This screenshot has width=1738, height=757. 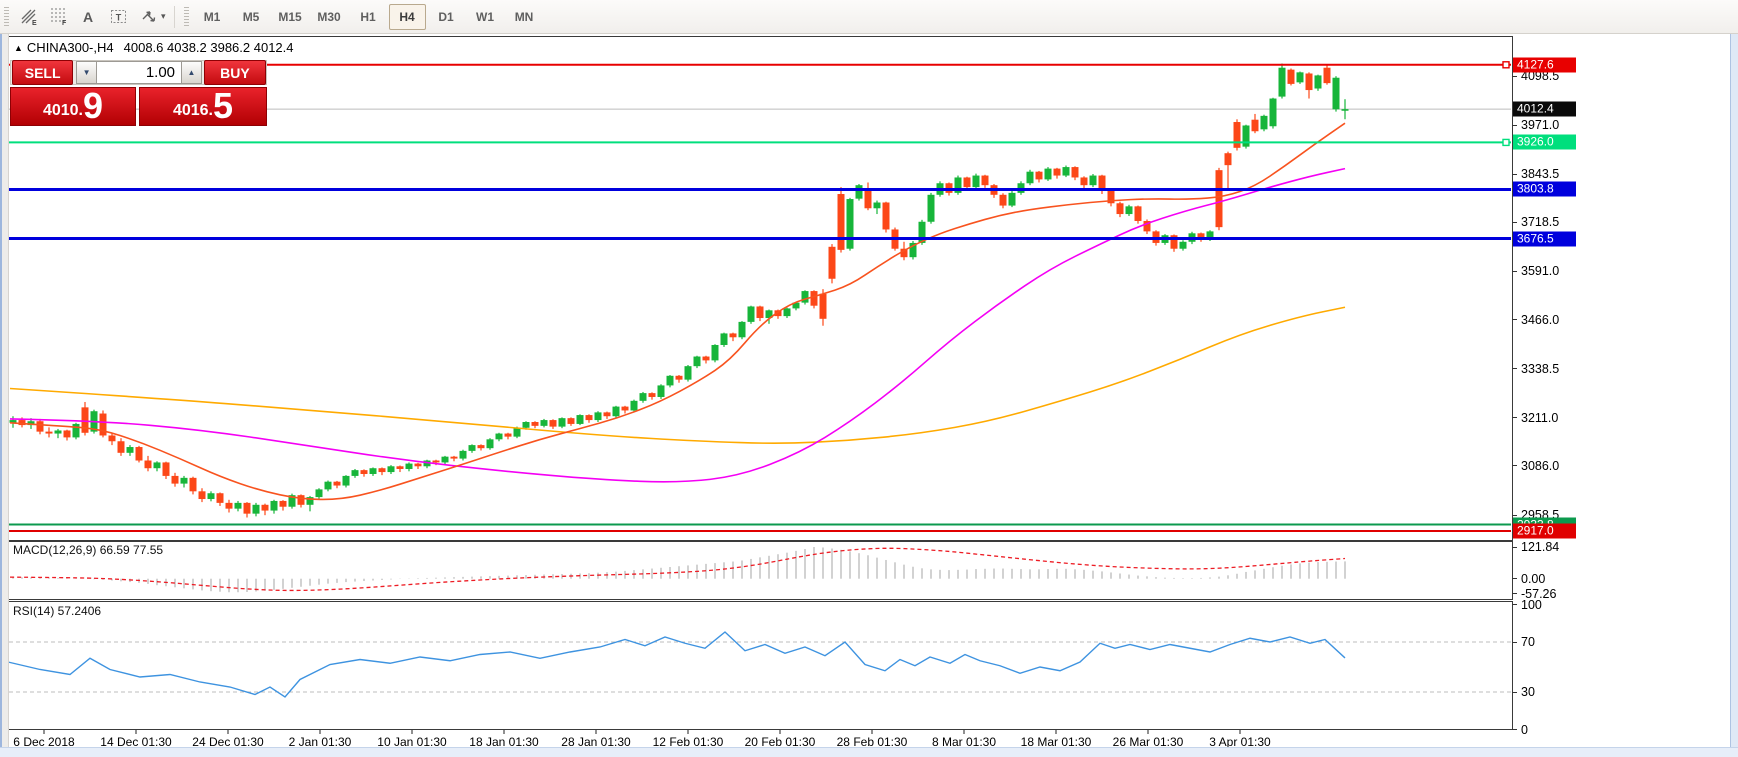 I want to click on buy-price-big-digit: 5, so click(x=223, y=105).